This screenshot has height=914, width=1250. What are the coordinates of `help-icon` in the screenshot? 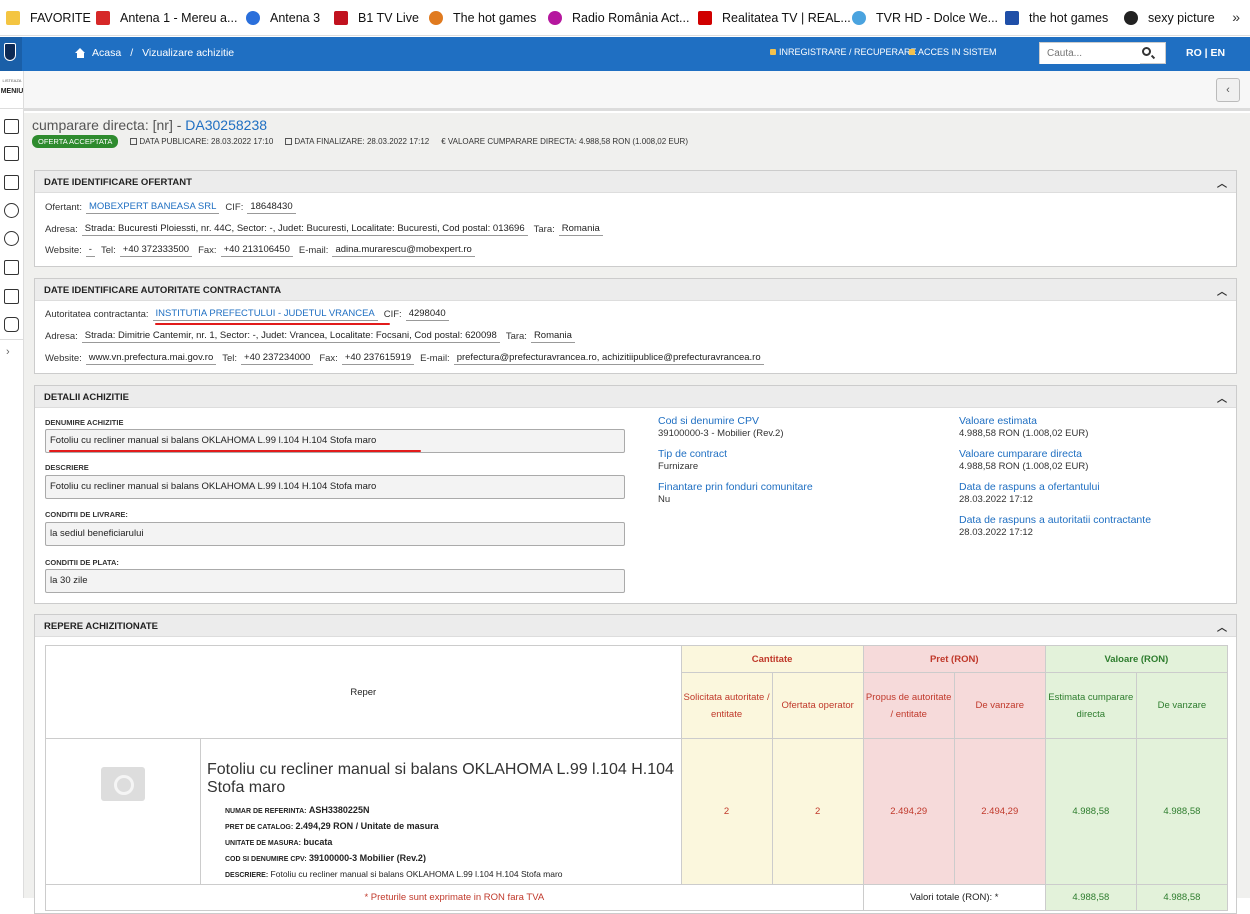 It's located at (11, 210).